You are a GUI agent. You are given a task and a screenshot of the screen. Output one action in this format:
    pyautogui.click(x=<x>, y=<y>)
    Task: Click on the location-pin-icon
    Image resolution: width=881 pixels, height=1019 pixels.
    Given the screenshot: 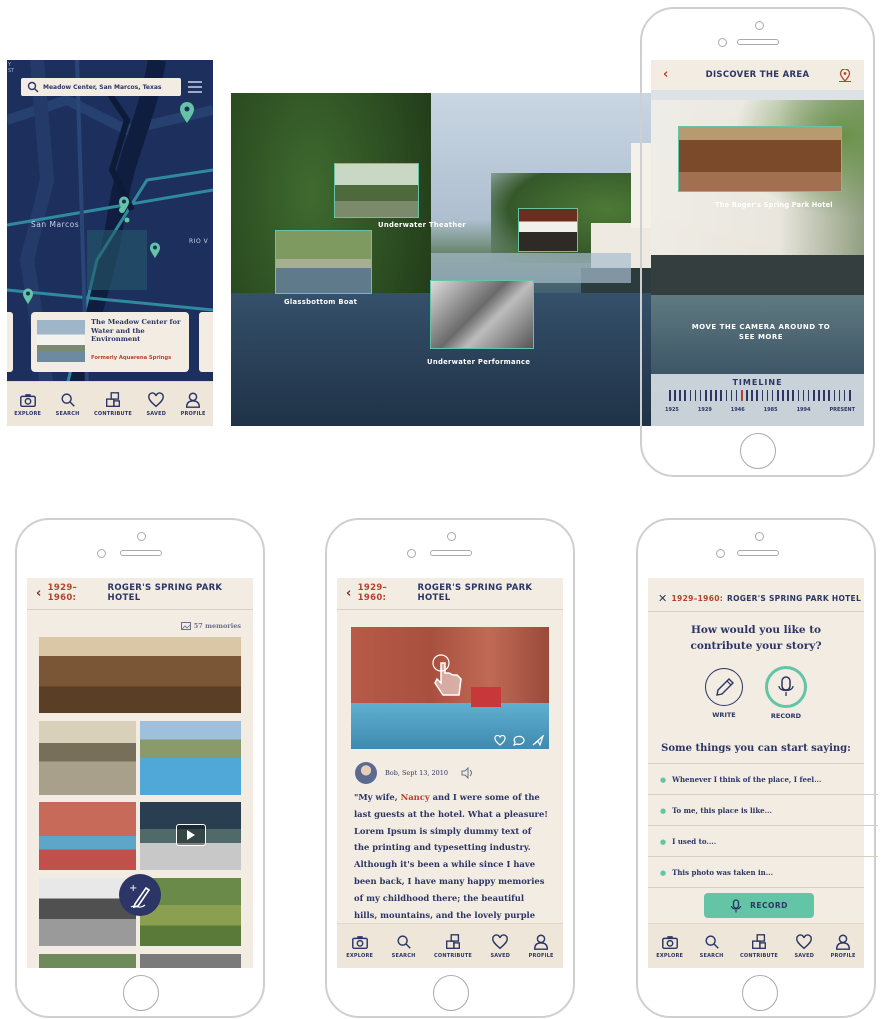 What is the action you would take?
    pyautogui.click(x=845, y=75)
    